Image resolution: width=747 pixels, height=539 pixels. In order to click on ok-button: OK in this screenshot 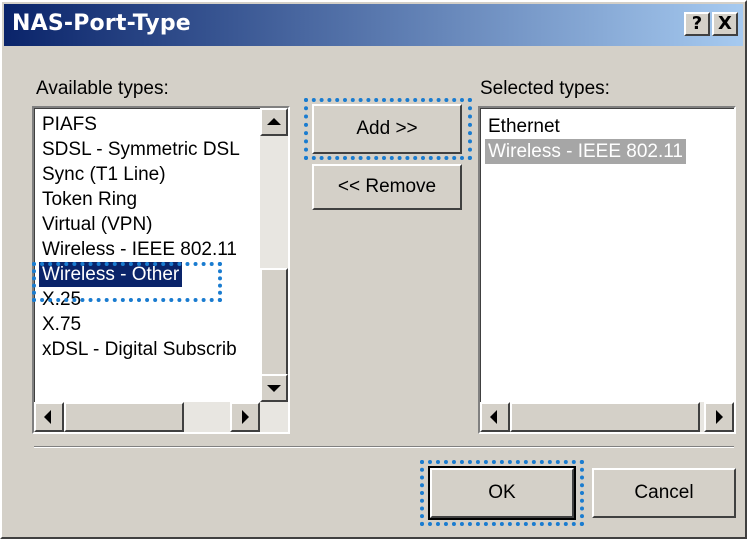, I will do `click(502, 493)`.